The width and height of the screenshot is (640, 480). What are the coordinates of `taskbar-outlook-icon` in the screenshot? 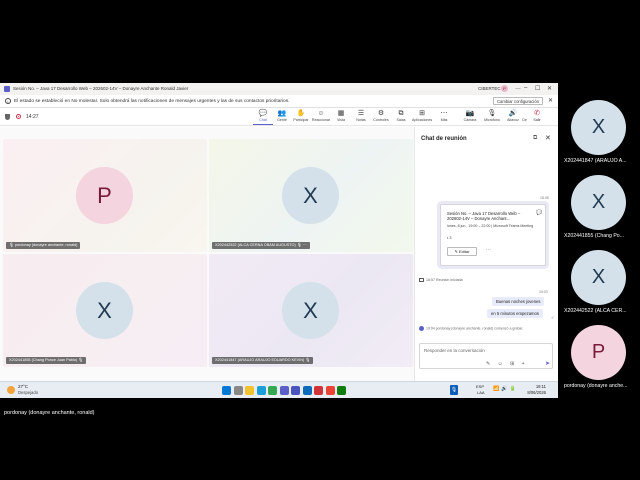 It's located at (307, 390).